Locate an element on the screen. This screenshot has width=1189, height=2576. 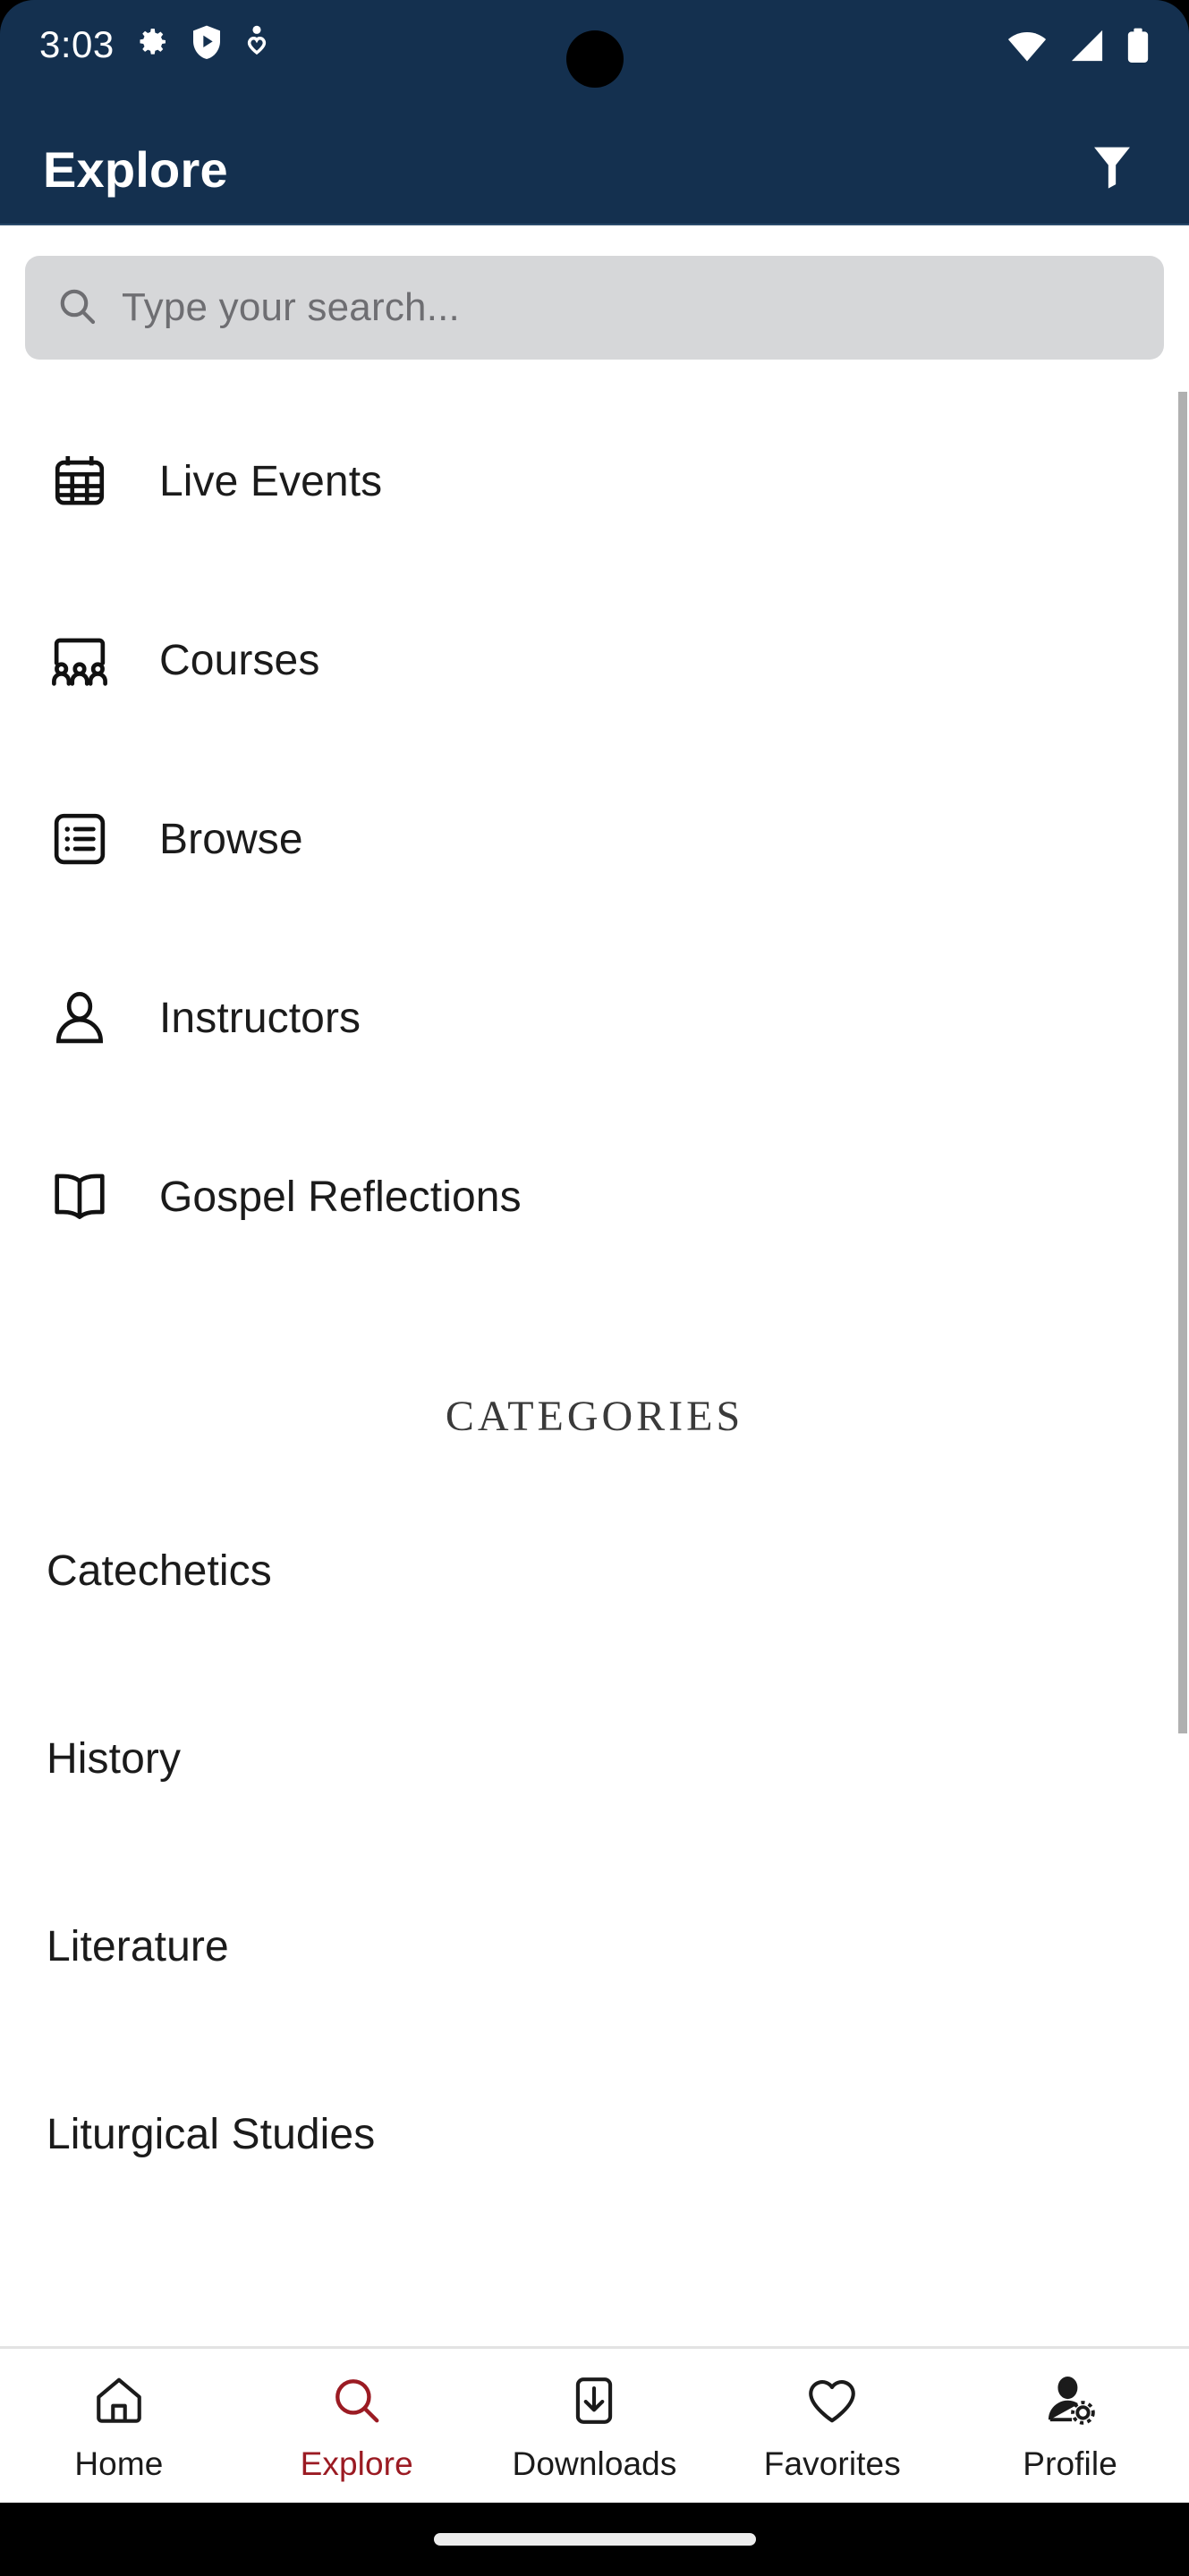
category-item-liturgical-studies: Liturgical Studies is located at coordinates (594, 2134).